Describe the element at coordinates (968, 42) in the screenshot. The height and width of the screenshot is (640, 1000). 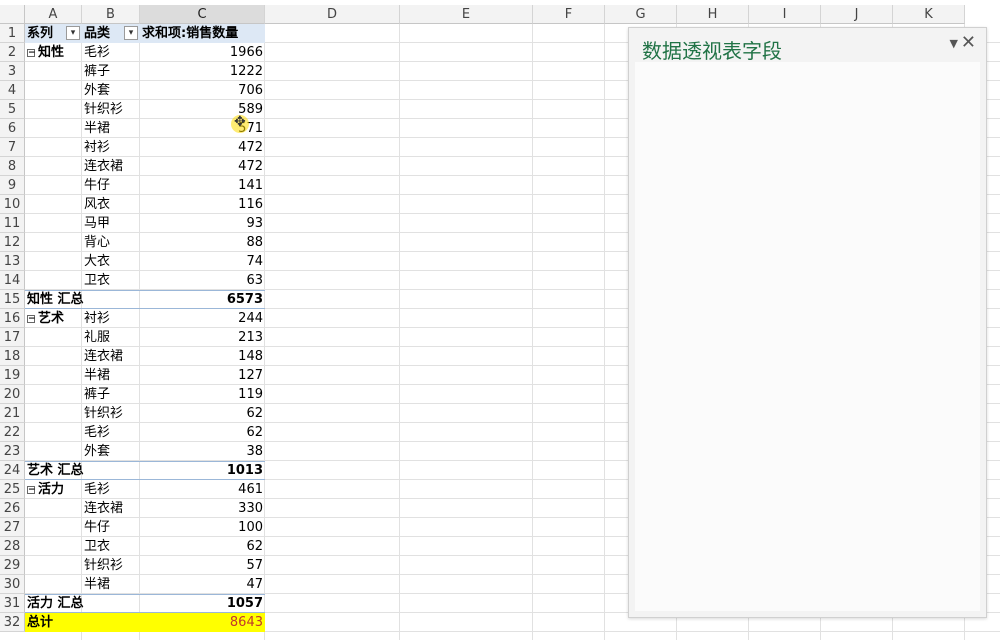
I see `panel-close-icon: ✕` at that location.